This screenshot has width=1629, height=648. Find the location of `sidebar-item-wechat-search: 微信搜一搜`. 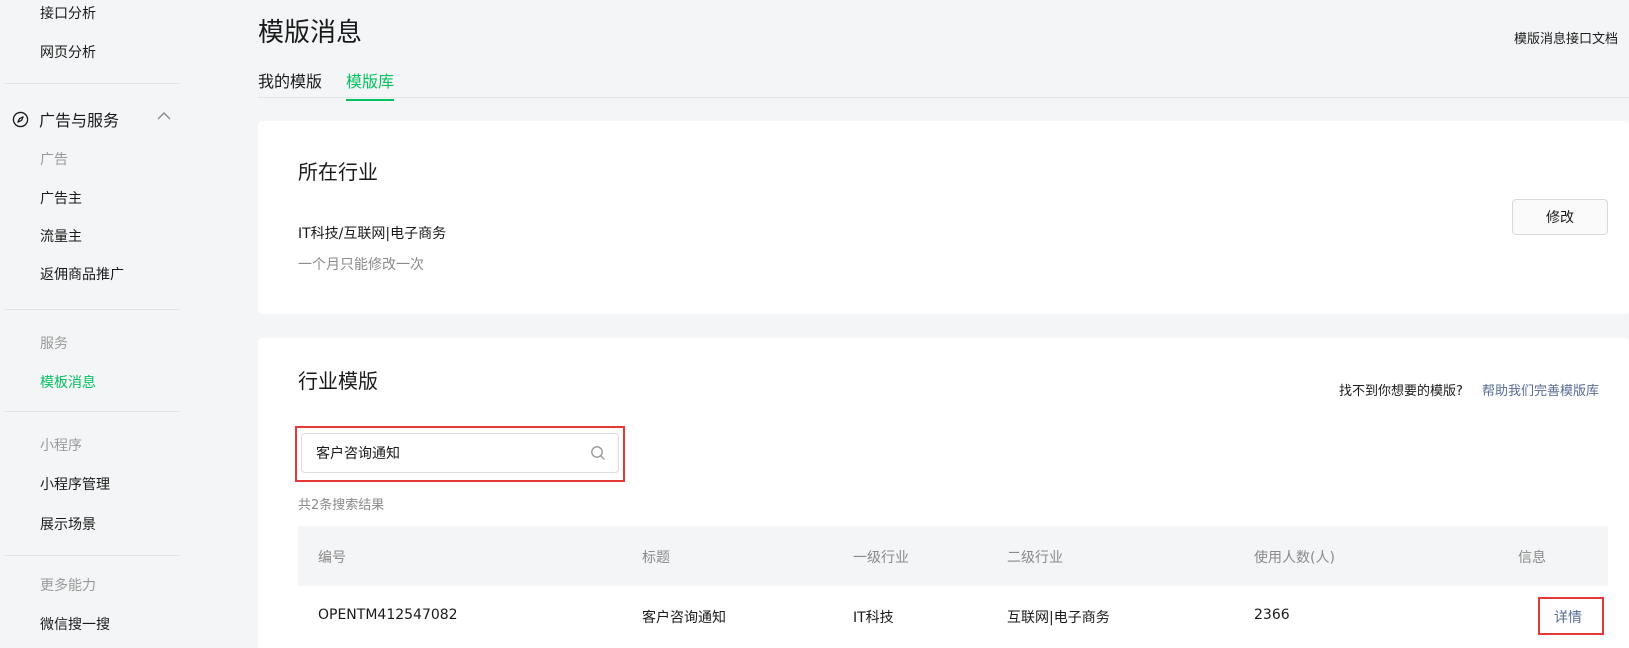

sidebar-item-wechat-search: 微信搜一搜 is located at coordinates (75, 624).